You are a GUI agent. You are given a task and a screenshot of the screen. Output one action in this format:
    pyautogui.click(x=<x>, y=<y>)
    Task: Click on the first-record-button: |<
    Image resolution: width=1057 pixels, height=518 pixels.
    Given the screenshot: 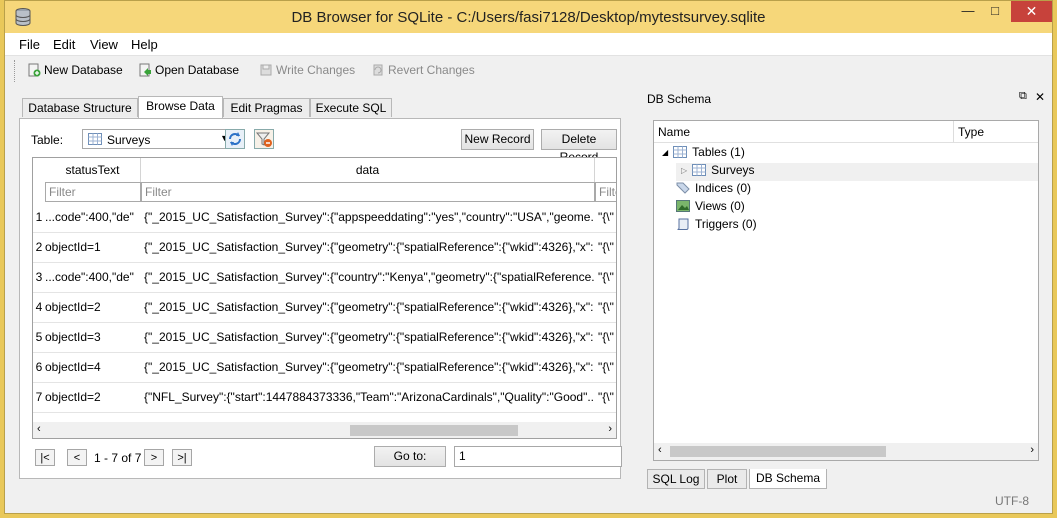 What is the action you would take?
    pyautogui.click(x=45, y=457)
    